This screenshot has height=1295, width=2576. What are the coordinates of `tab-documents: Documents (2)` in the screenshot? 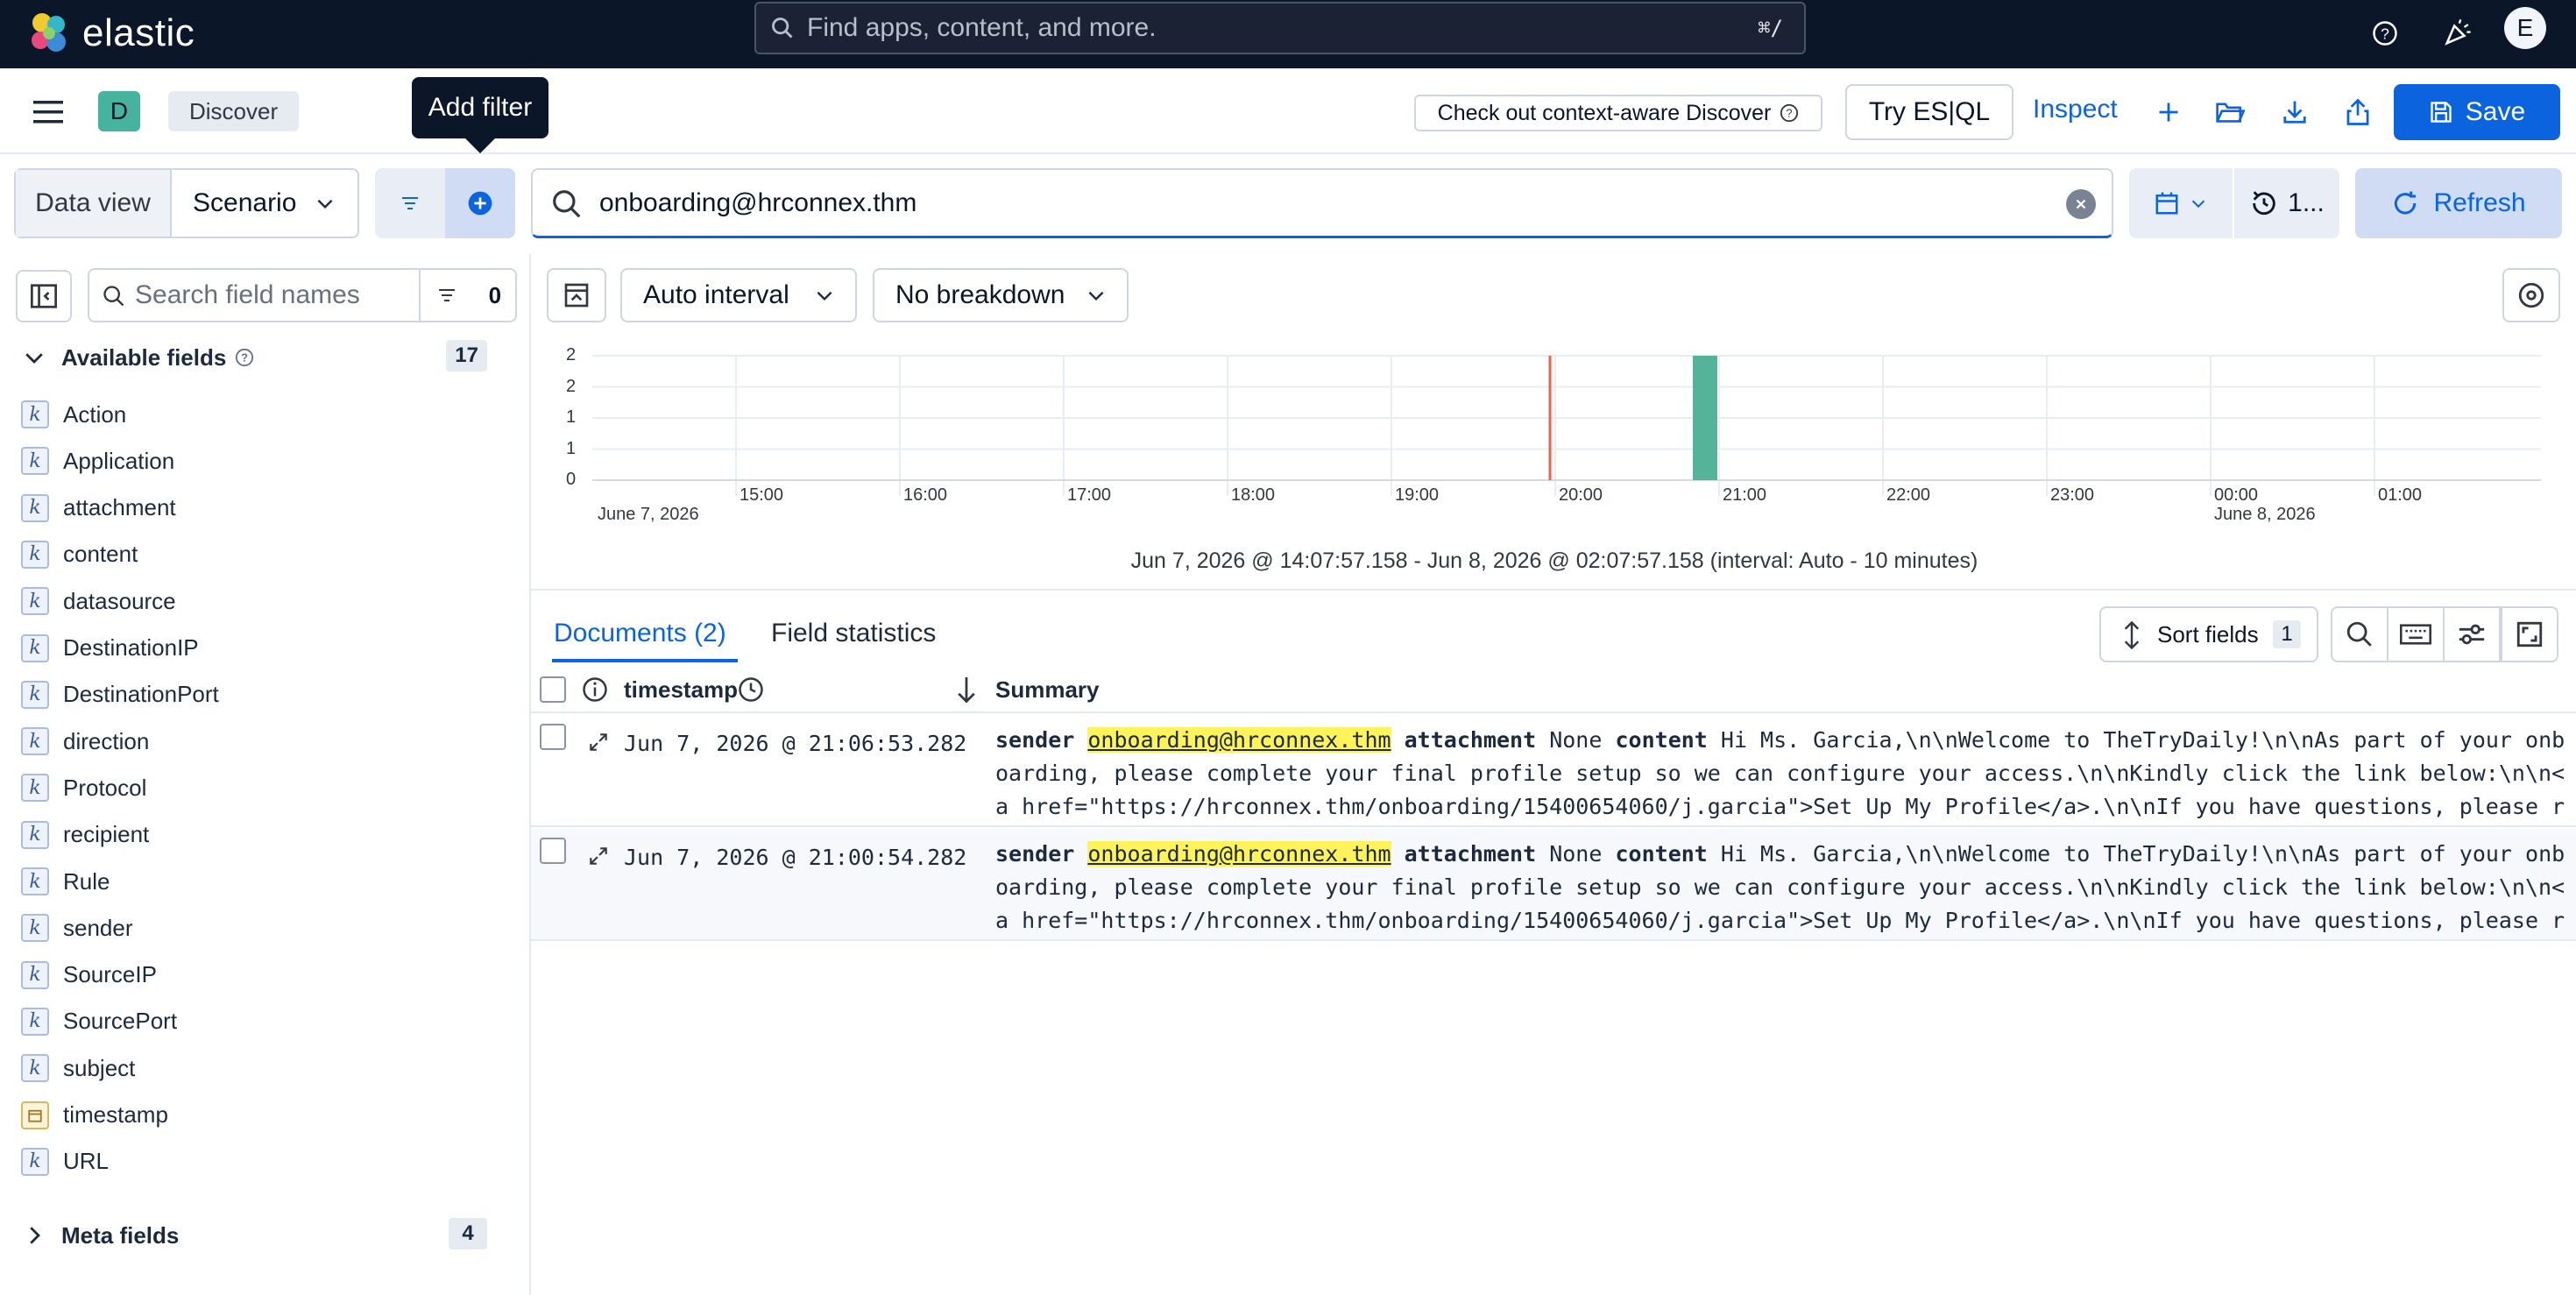 It's located at (640, 633).